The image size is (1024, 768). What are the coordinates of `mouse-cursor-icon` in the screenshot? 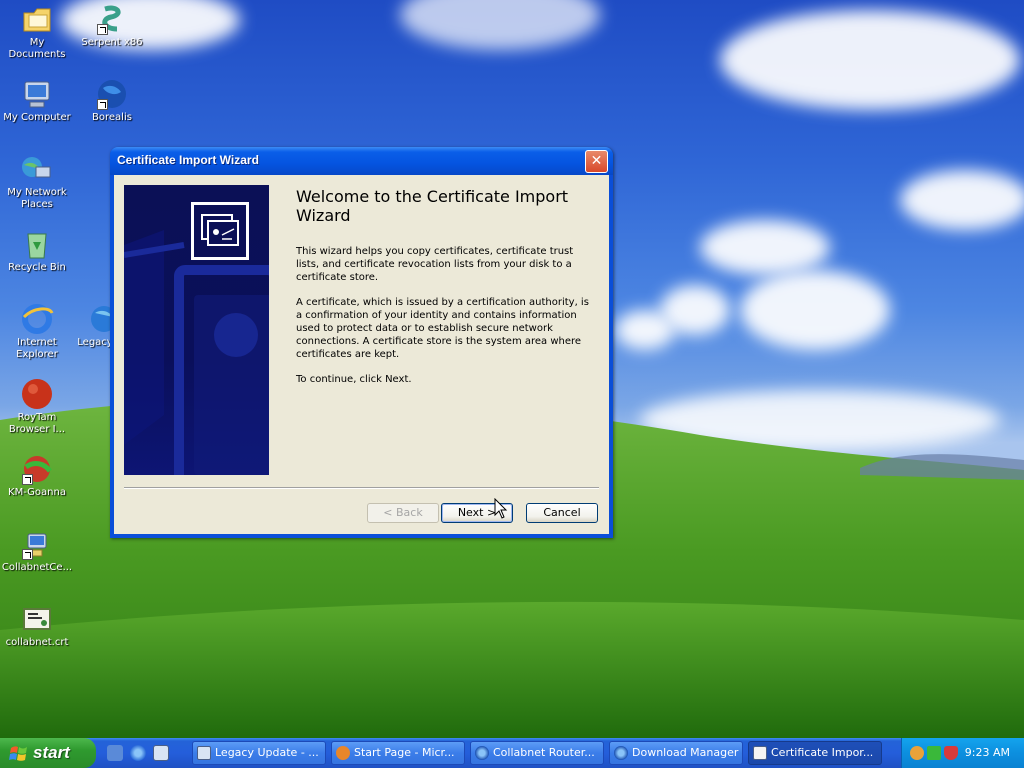 It's located at (501, 508).